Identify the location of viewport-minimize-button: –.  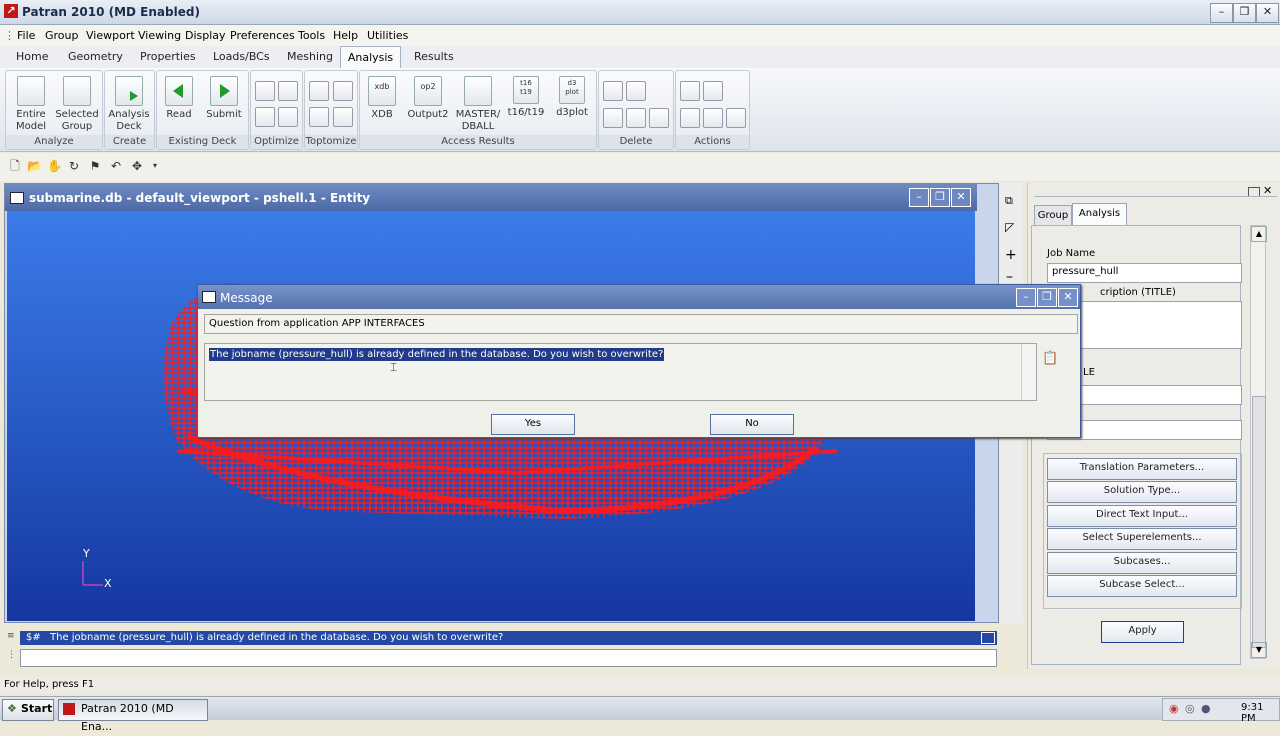
(919, 197).